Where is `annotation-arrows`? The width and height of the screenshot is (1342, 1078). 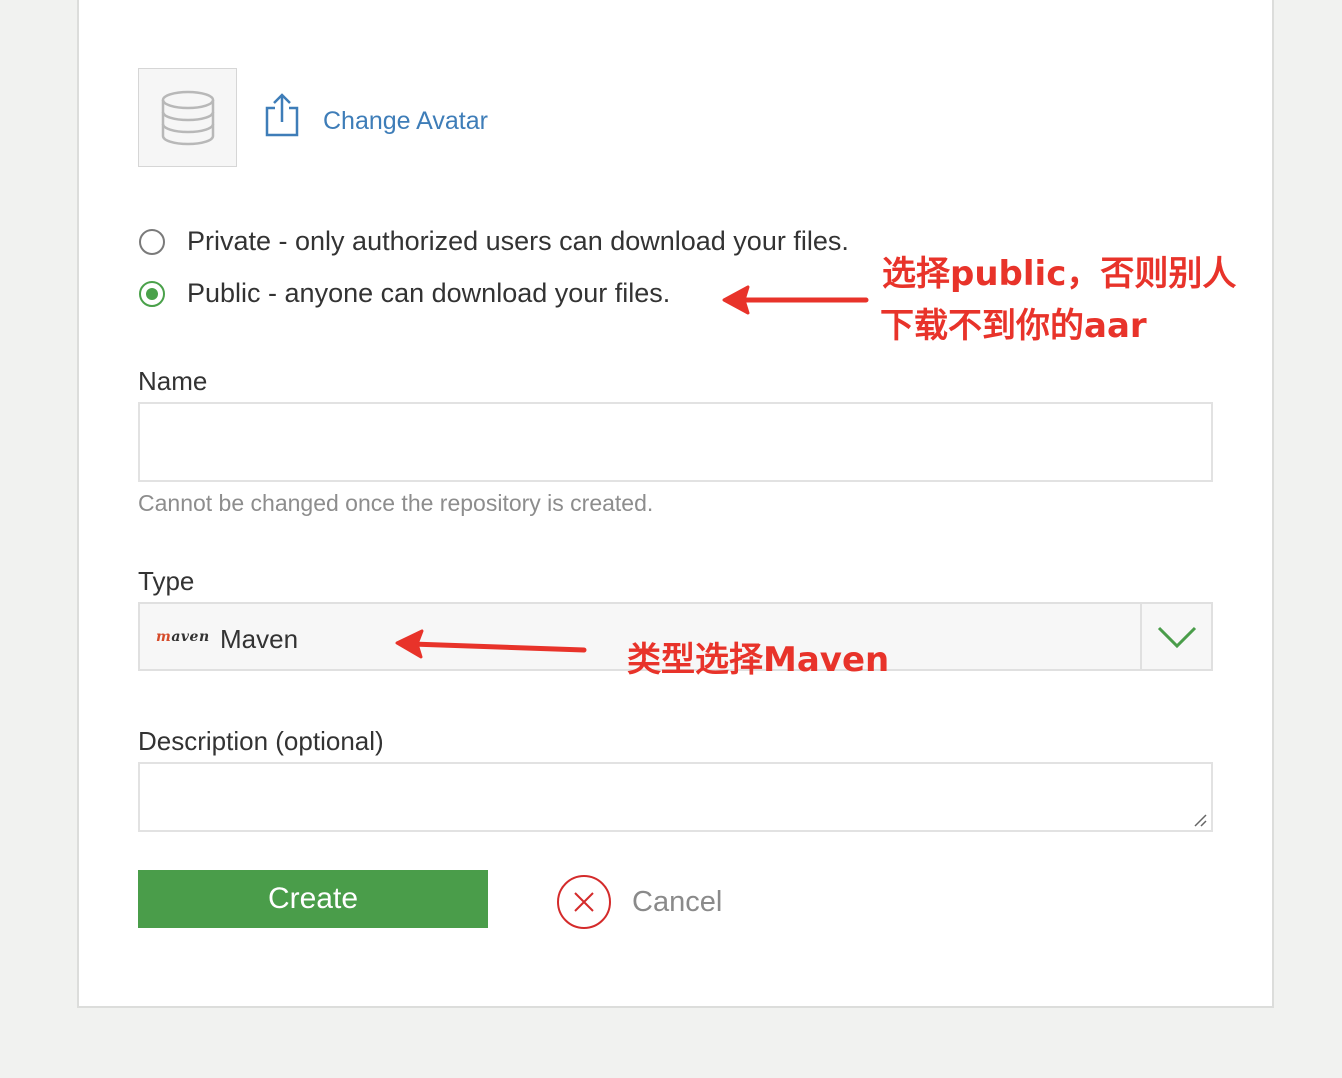
annotation-arrows is located at coordinates (632, 472).